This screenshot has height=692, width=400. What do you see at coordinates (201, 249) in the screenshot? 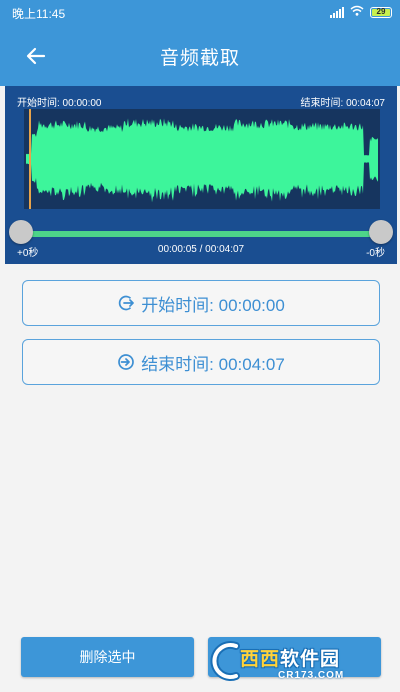
I see `playback-position: 00:00:05 / 00:04:07` at bounding box center [201, 249].